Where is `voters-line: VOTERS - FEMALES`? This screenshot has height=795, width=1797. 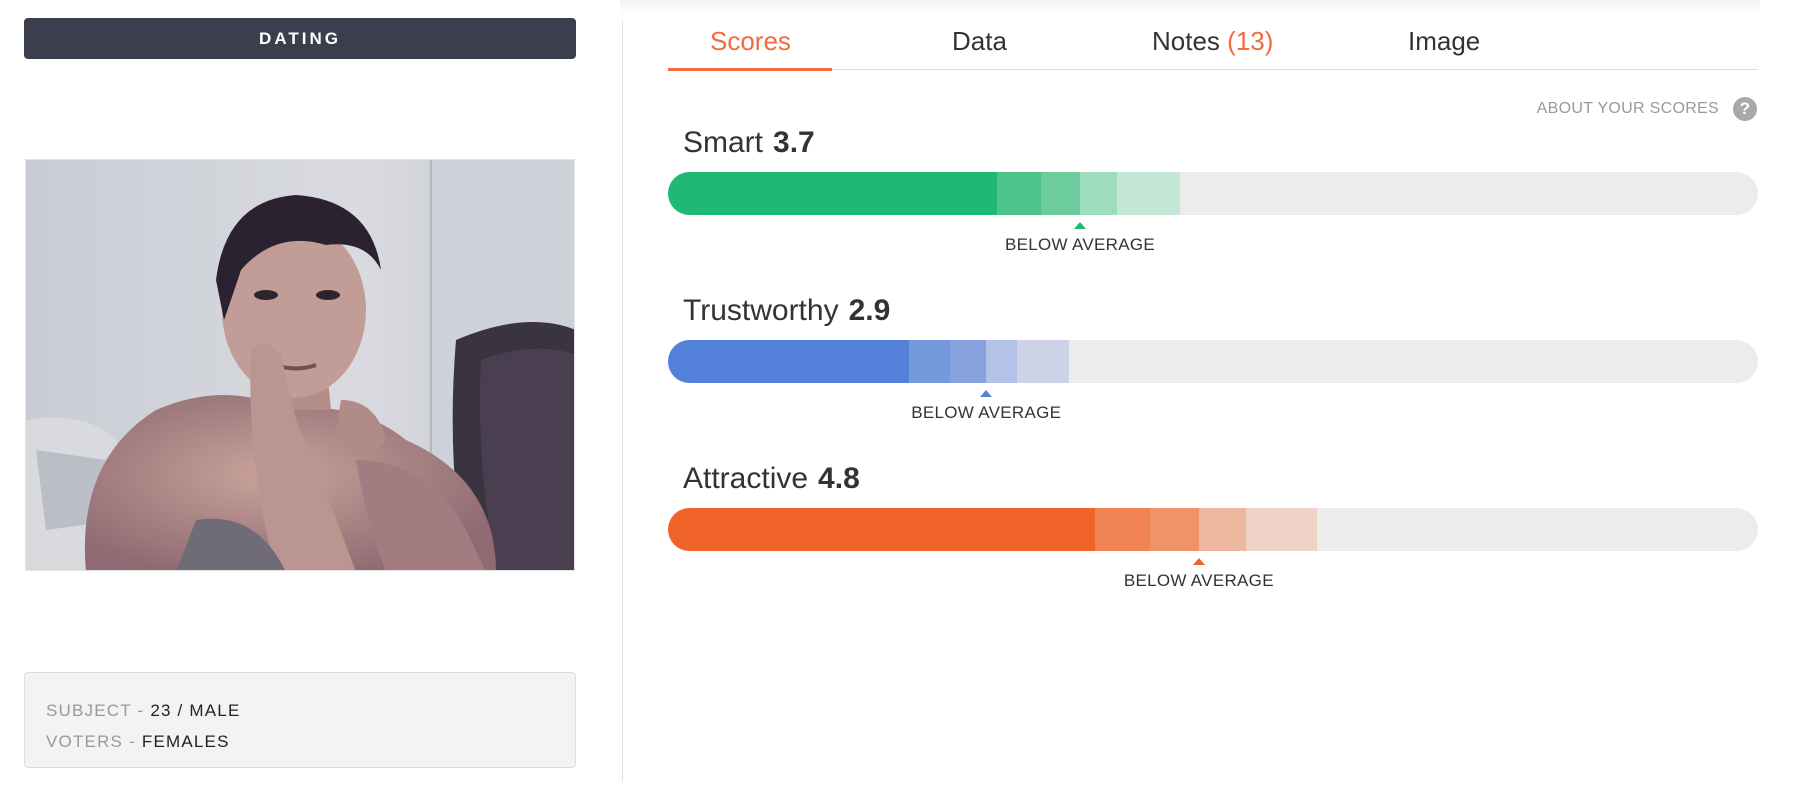
voters-line: VOTERS - FEMALES is located at coordinates (300, 741).